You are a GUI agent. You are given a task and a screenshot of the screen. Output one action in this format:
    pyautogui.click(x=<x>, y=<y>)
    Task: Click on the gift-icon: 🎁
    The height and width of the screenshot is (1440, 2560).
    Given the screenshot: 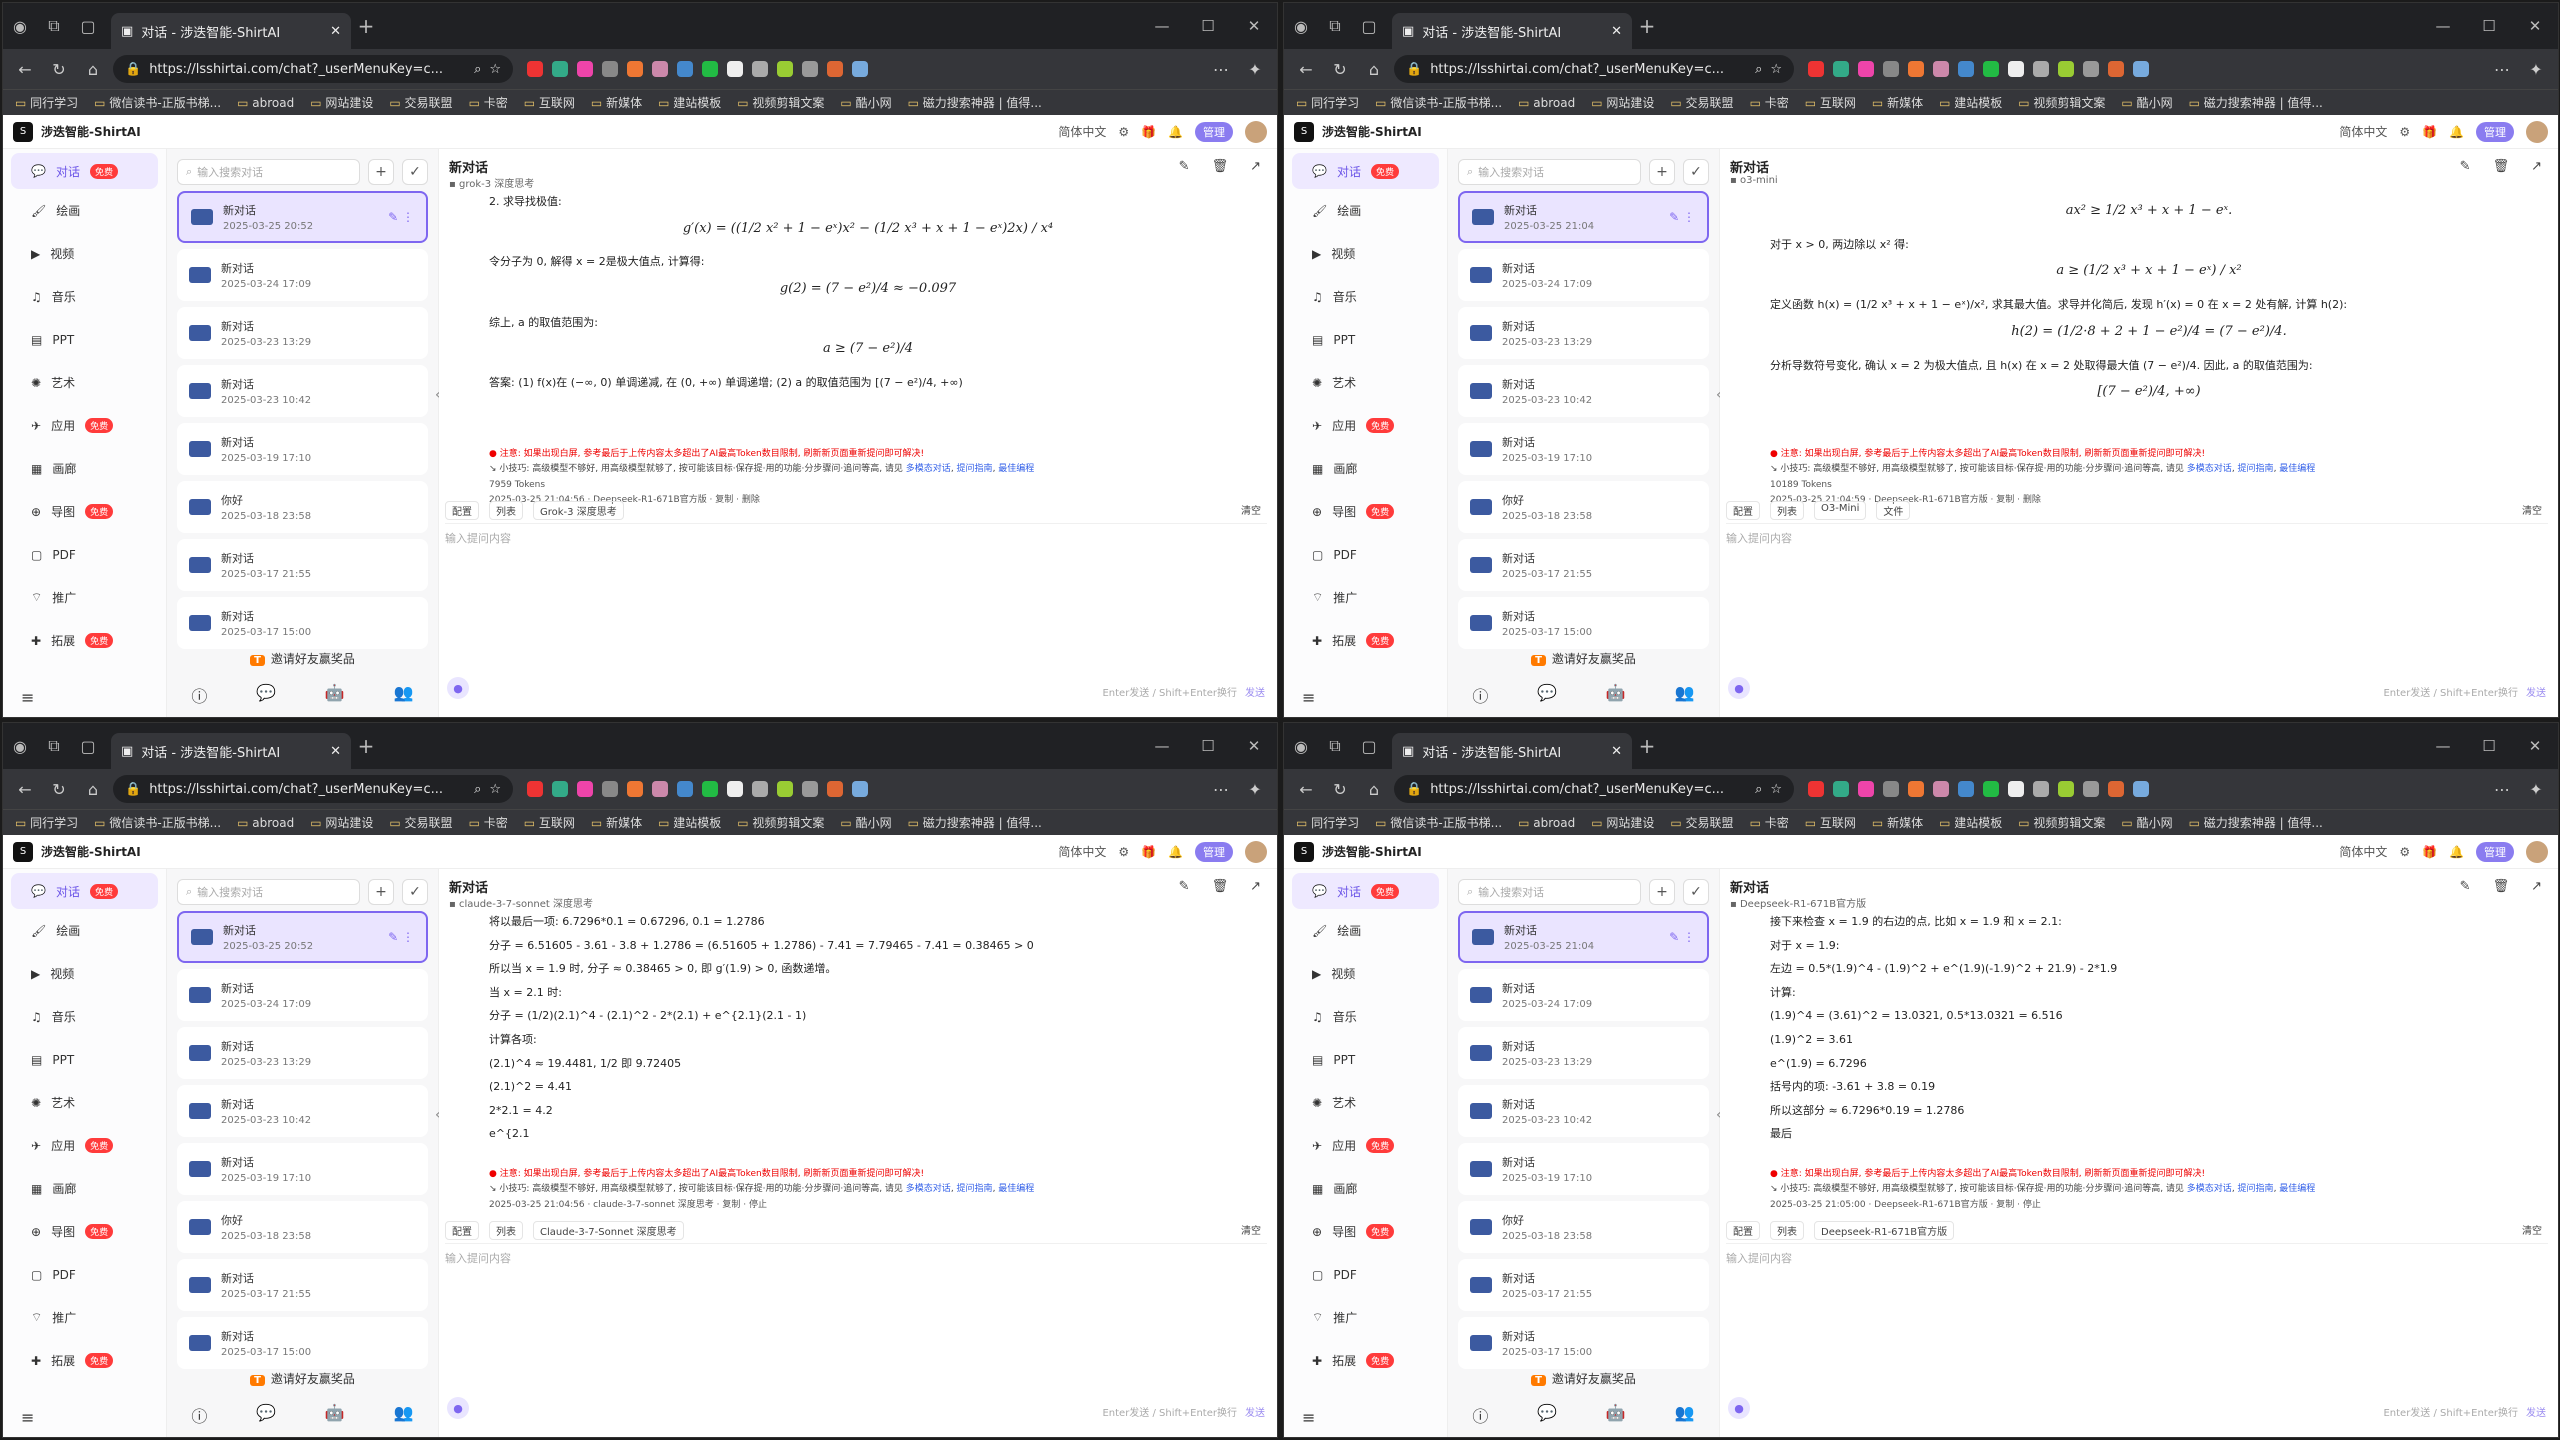 What is the action you would take?
    pyautogui.click(x=1148, y=852)
    